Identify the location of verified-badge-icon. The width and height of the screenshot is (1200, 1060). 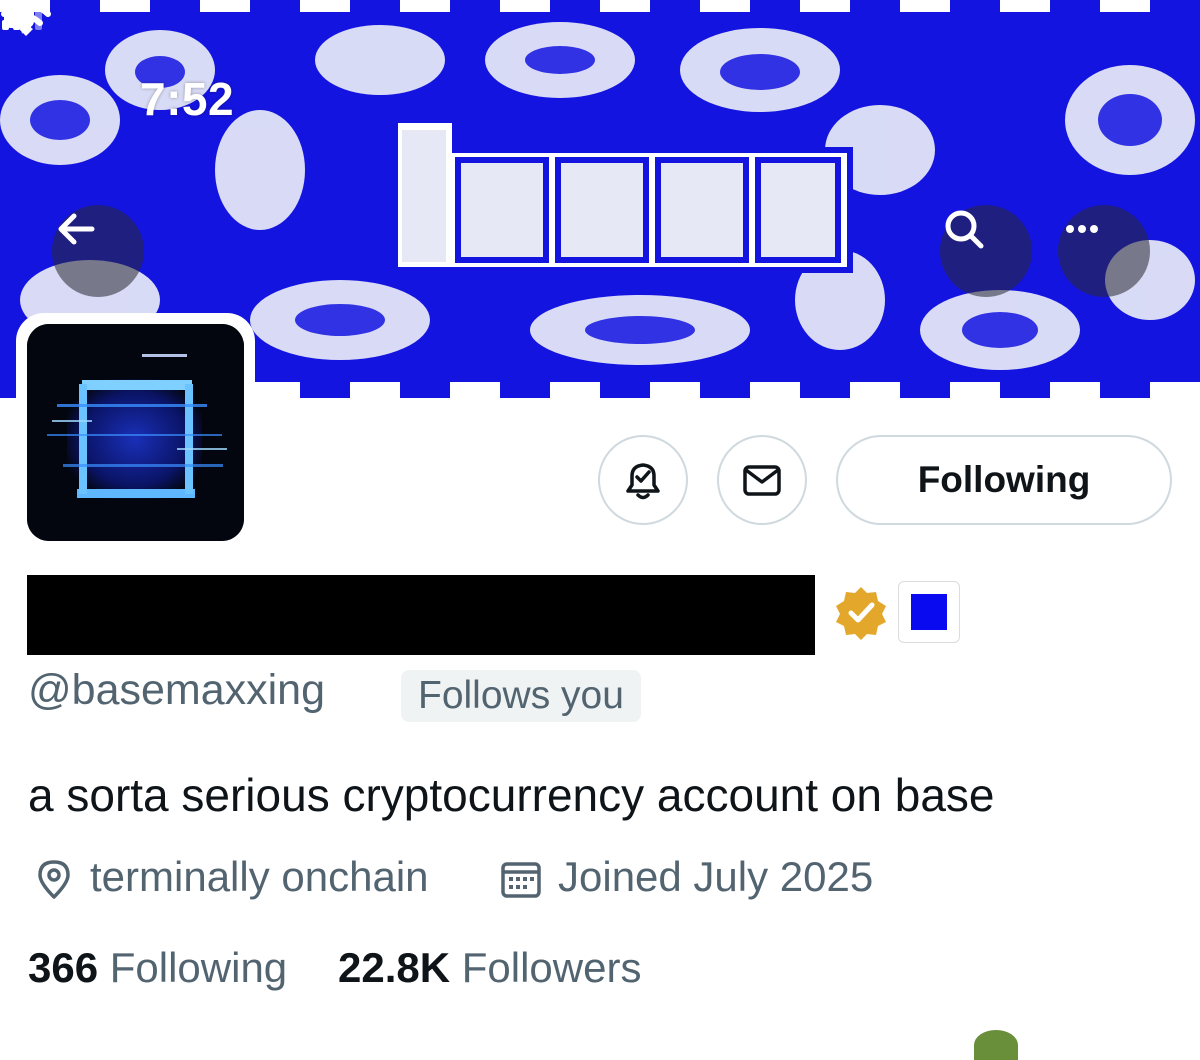
(861, 613).